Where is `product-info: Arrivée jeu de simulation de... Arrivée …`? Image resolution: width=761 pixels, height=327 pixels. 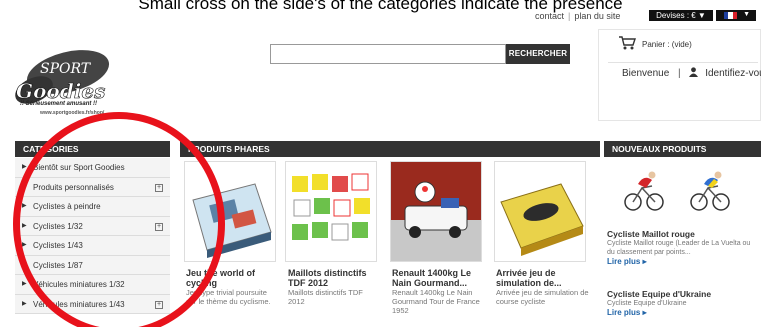 product-info: Arrivée jeu de simulation de... Arrivée … is located at coordinates (543, 287).